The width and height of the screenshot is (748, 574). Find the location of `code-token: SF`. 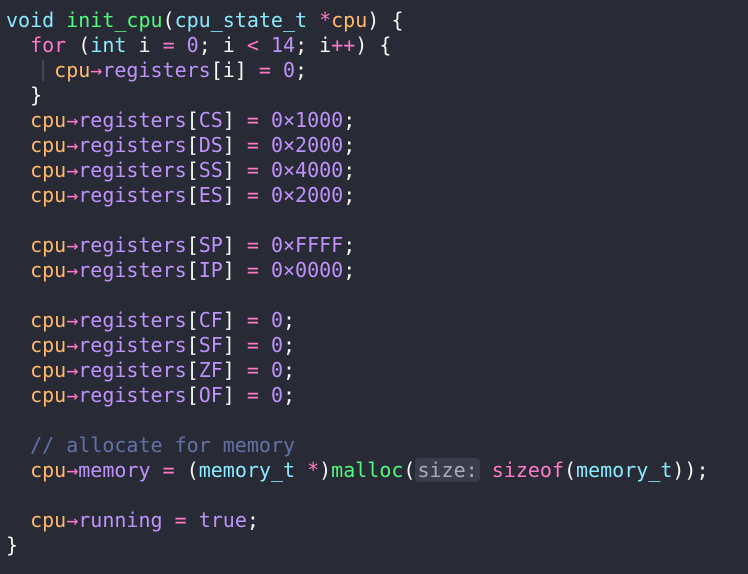

code-token: SF is located at coordinates (210, 345).